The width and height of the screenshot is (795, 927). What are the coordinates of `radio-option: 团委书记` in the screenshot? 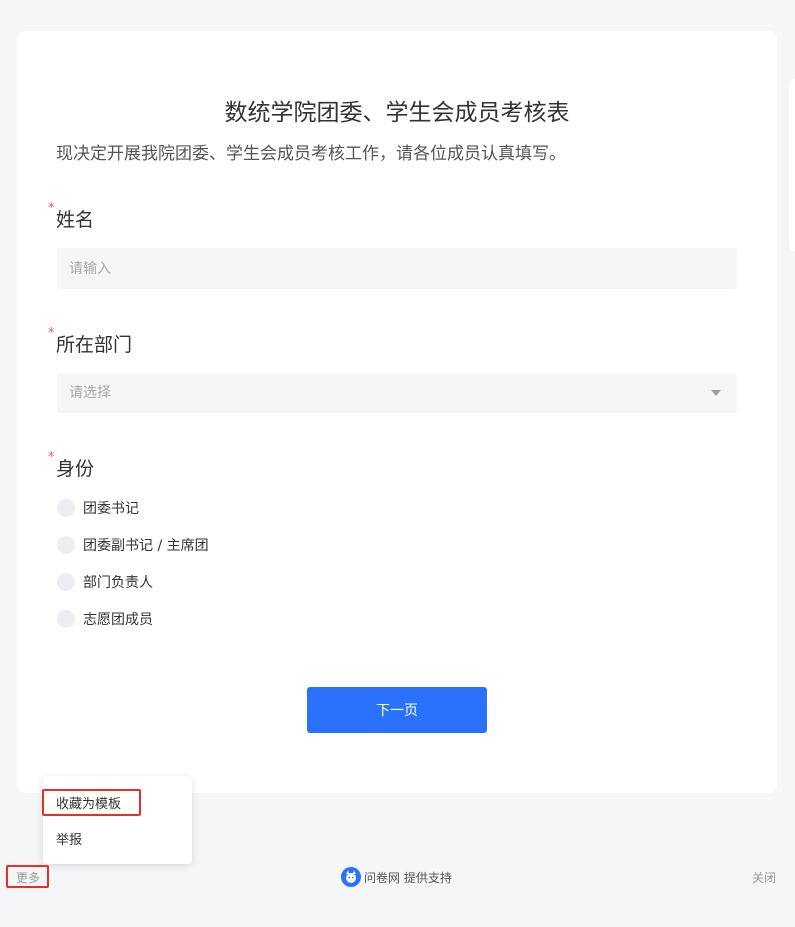 It's located at (133, 508).